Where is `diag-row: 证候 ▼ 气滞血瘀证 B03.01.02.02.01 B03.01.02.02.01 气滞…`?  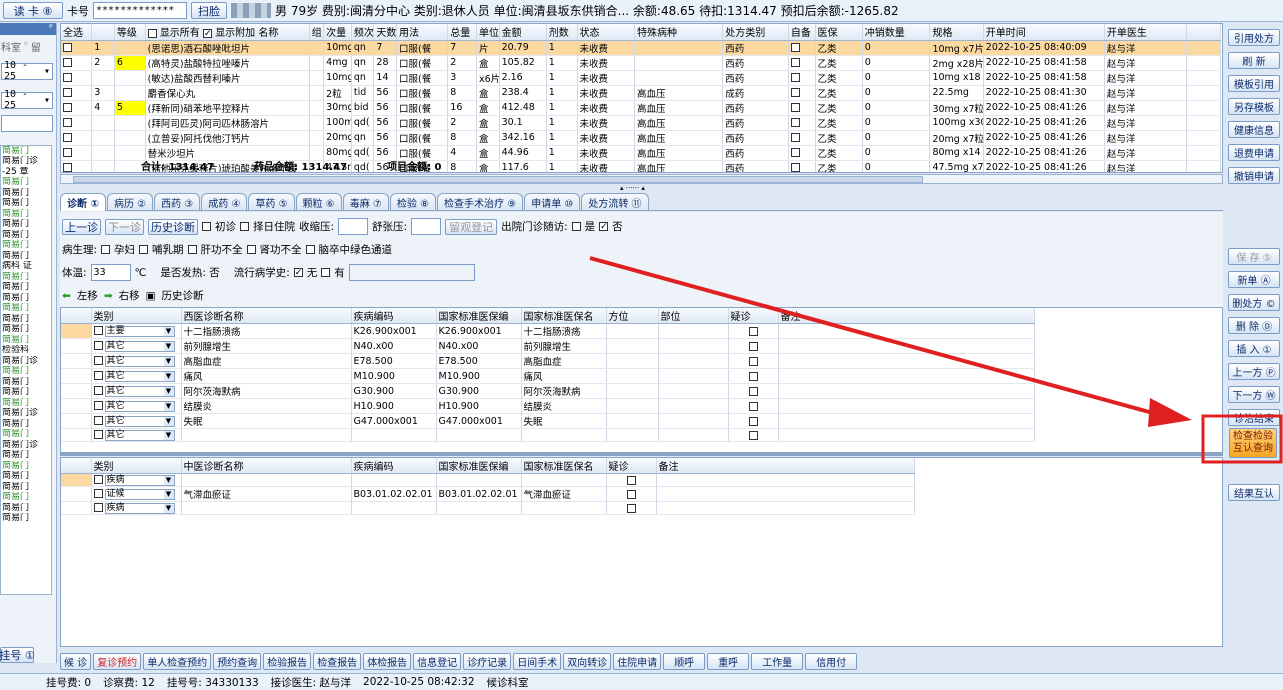 diag-row: 证候 ▼ 气滞血瘀证 B03.01.02.02.01 B03.01.02.02.01 气滞… is located at coordinates (488, 494).